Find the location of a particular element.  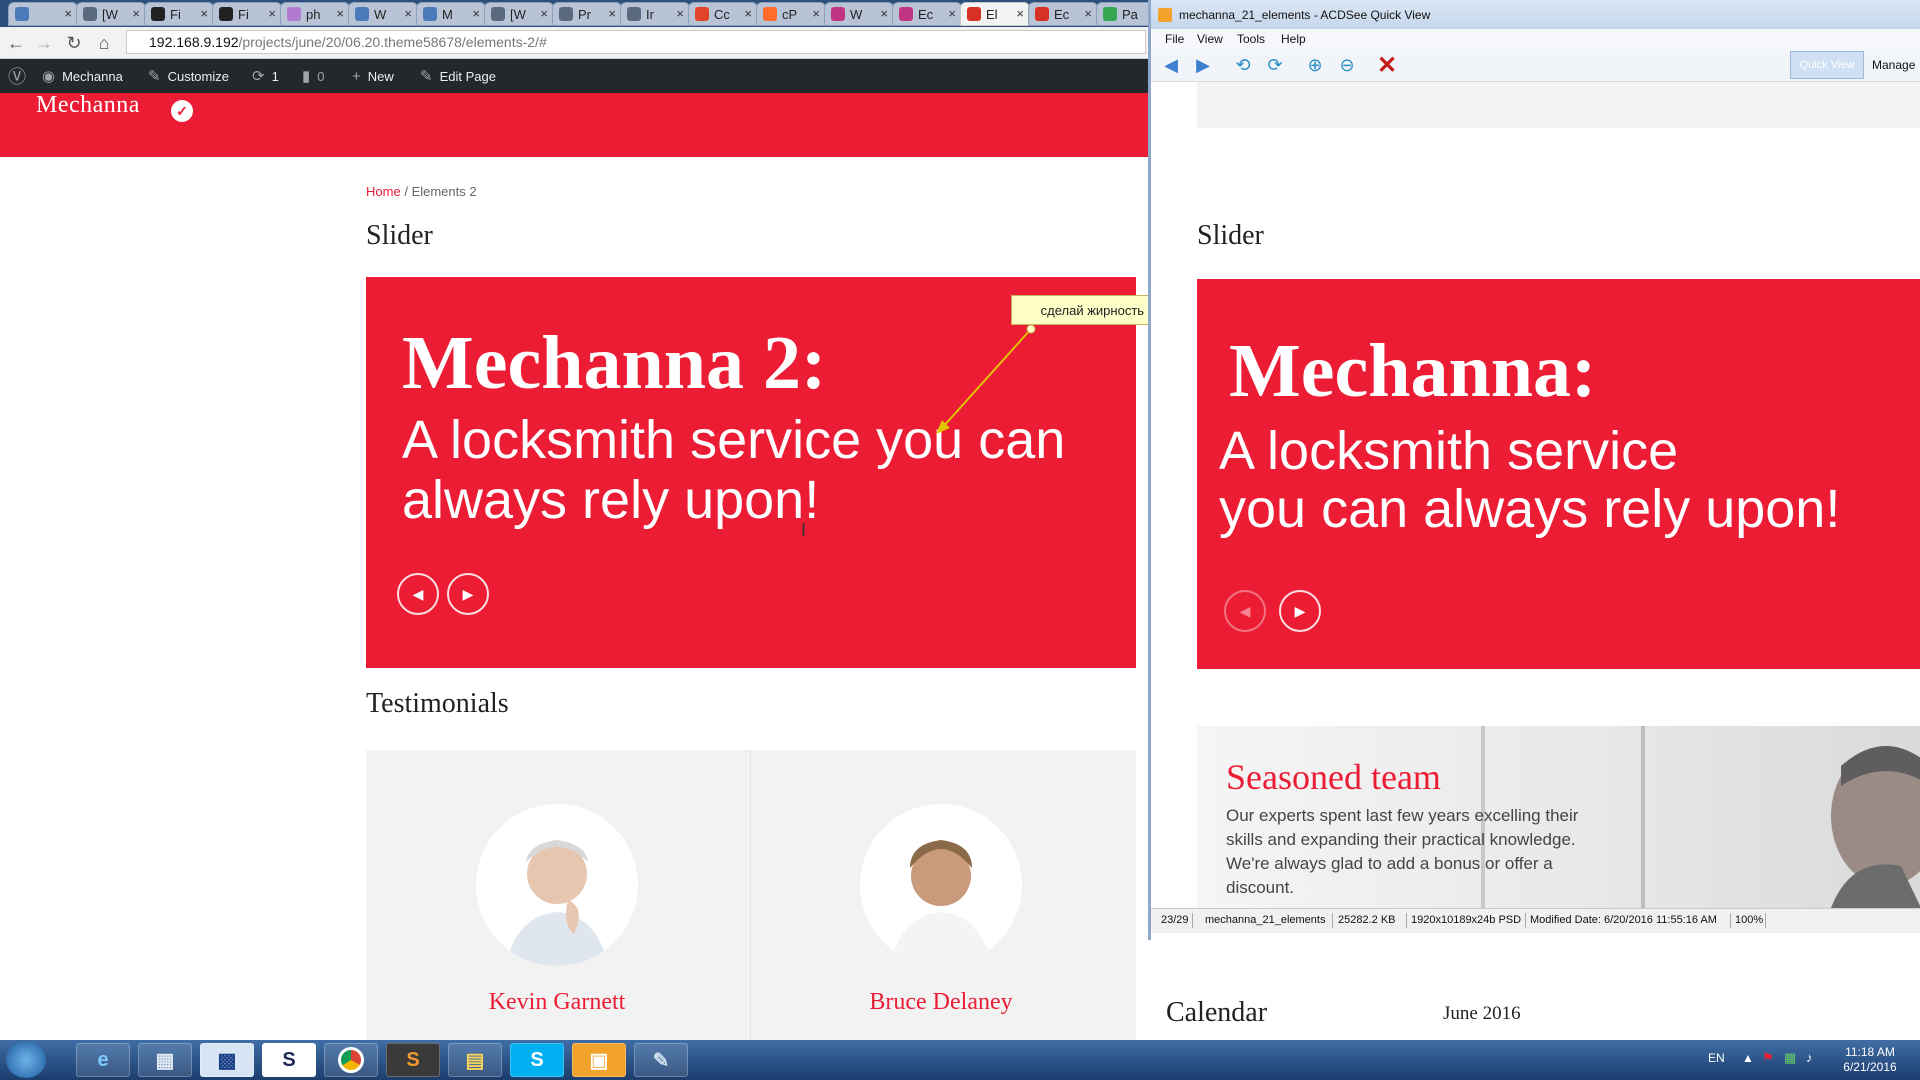

testimonial-name: Bruce Delaney is located at coordinates (941, 1002).